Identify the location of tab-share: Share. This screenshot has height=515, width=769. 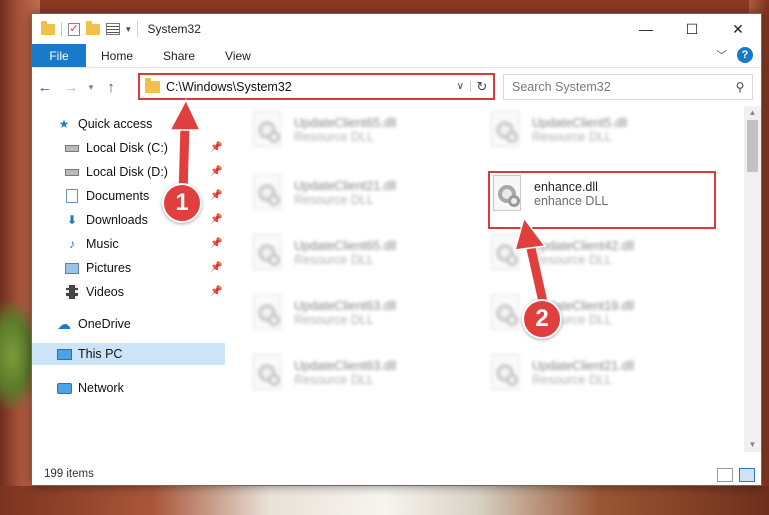
(179, 55).